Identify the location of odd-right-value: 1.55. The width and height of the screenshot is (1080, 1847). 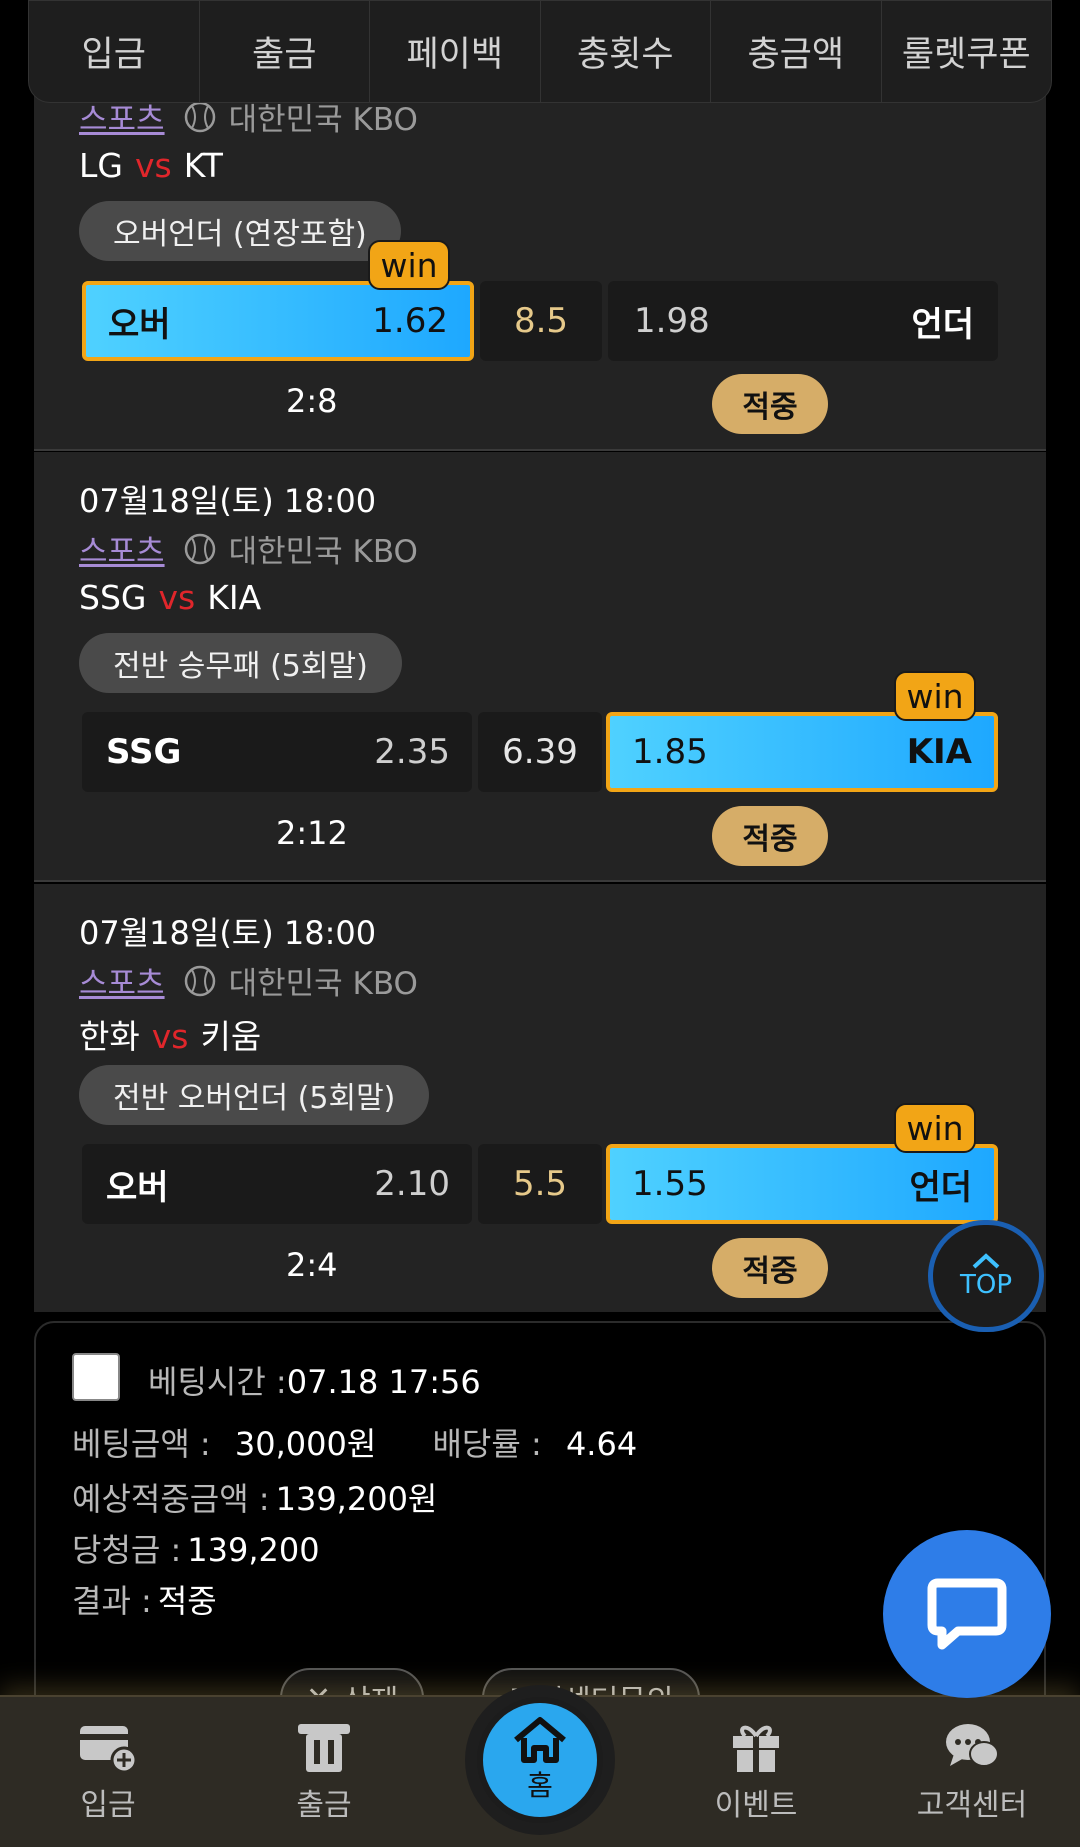
(670, 1184).